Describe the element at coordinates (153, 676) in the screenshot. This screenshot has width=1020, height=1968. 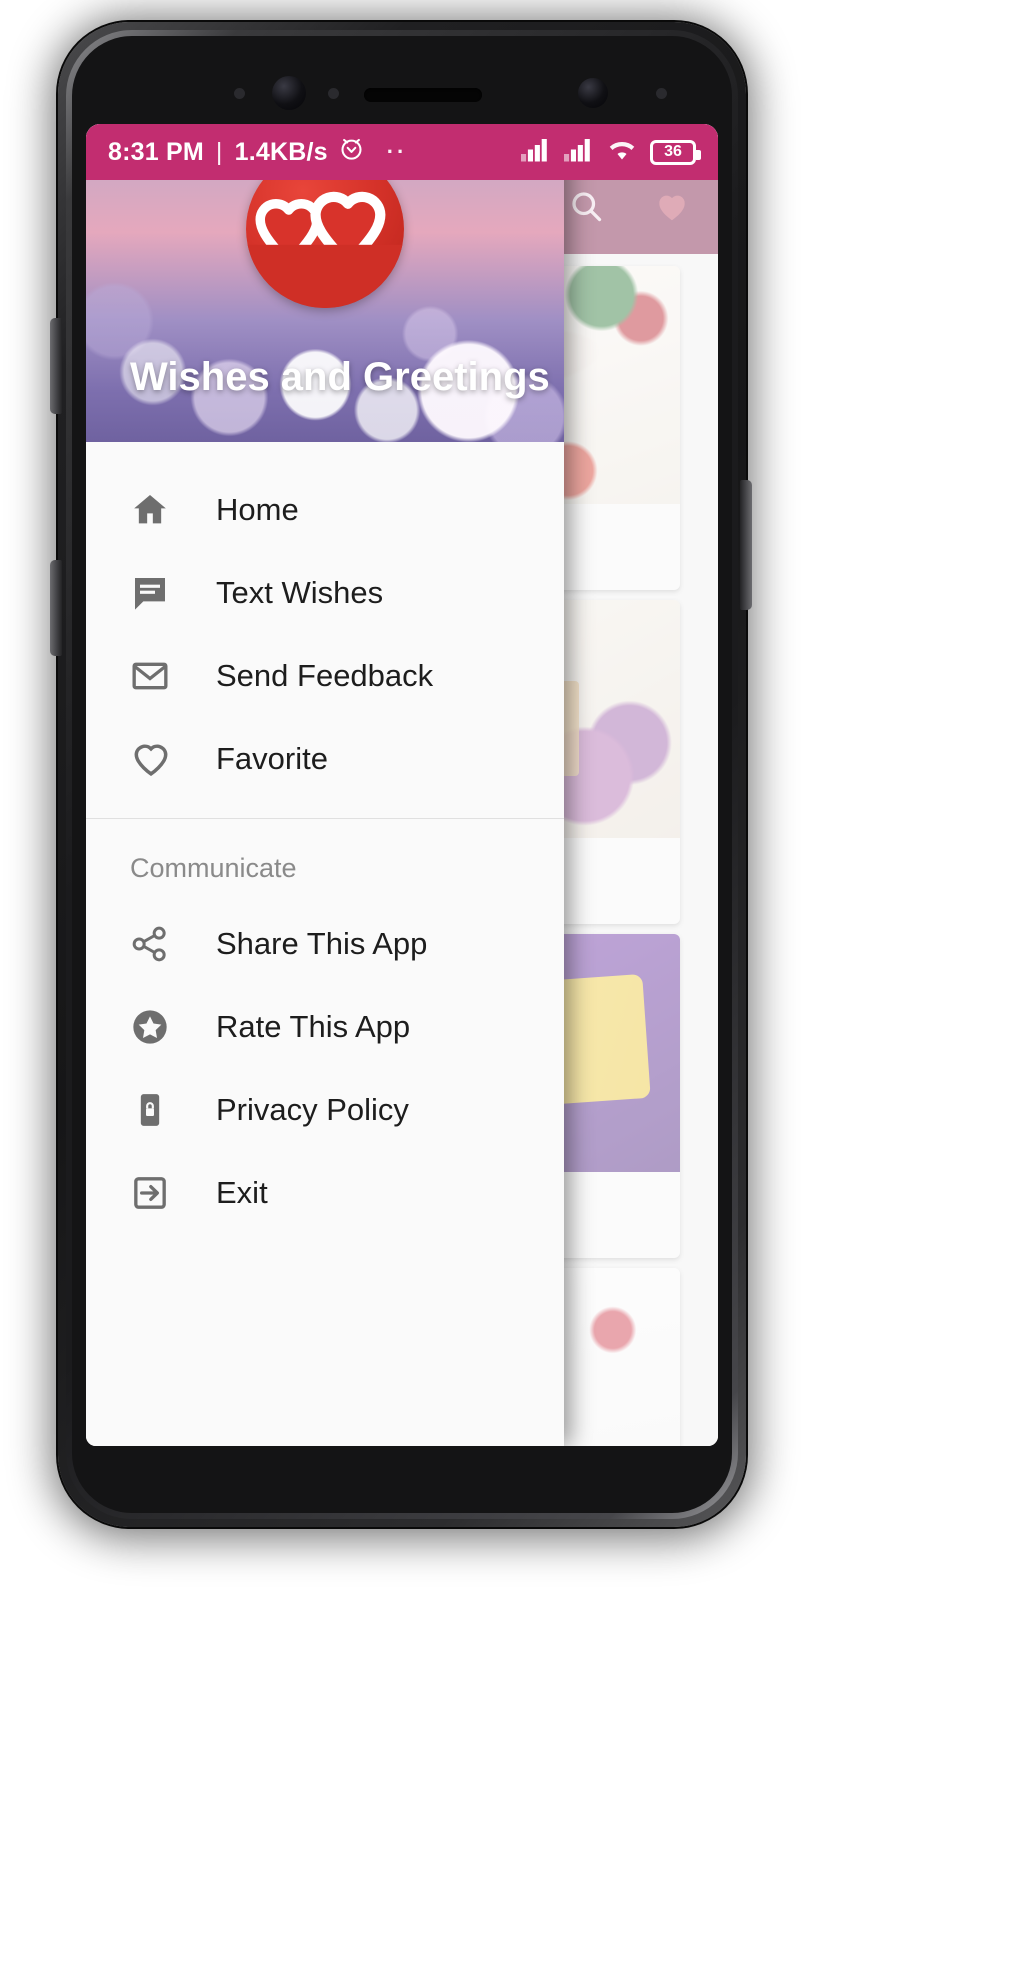
I see `envelope-icon` at that location.